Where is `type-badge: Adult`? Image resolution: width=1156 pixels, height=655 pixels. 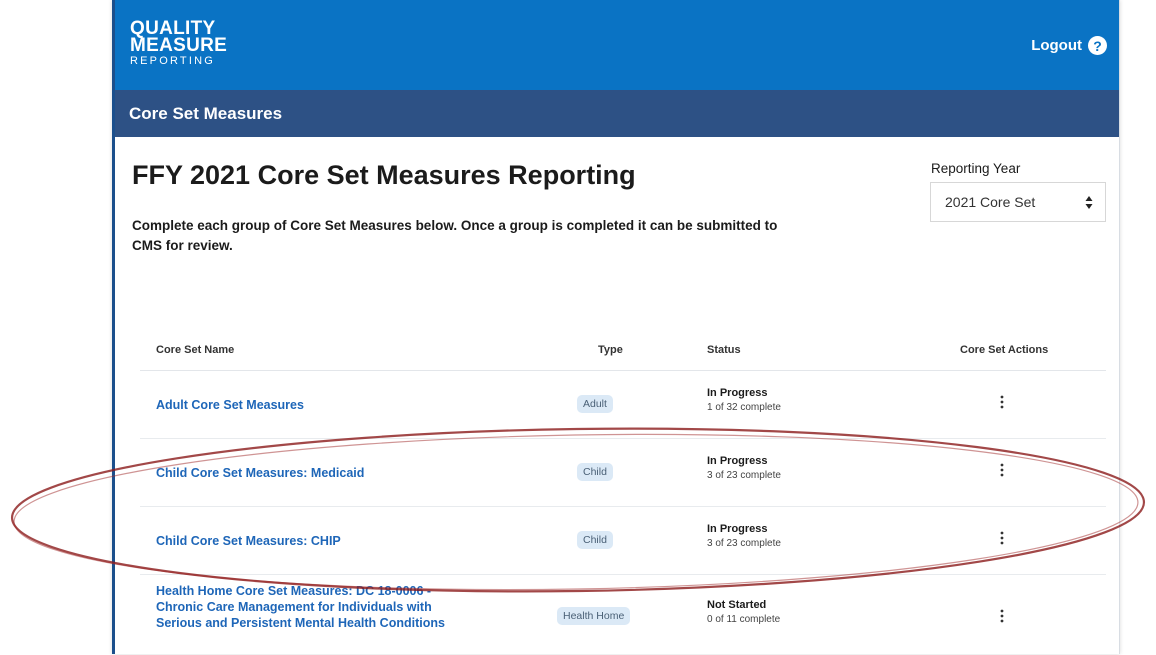 type-badge: Adult is located at coordinates (595, 404).